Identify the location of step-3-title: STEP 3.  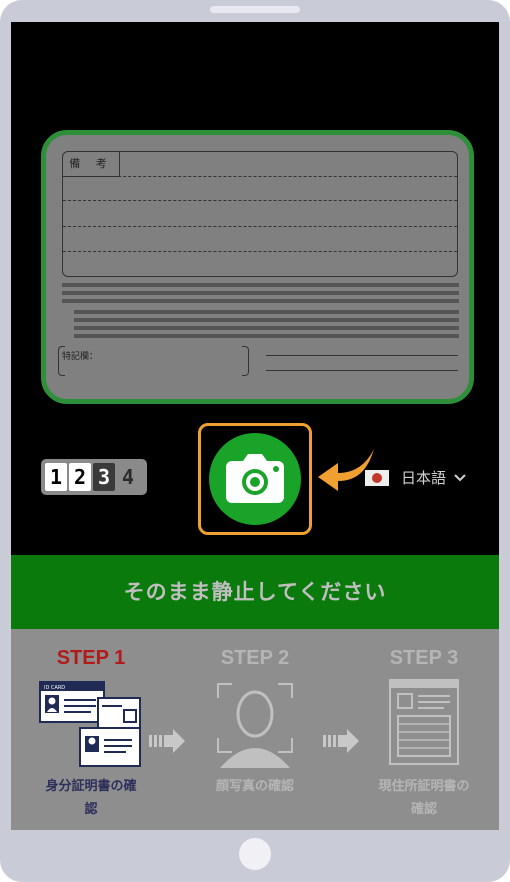
(424, 658).